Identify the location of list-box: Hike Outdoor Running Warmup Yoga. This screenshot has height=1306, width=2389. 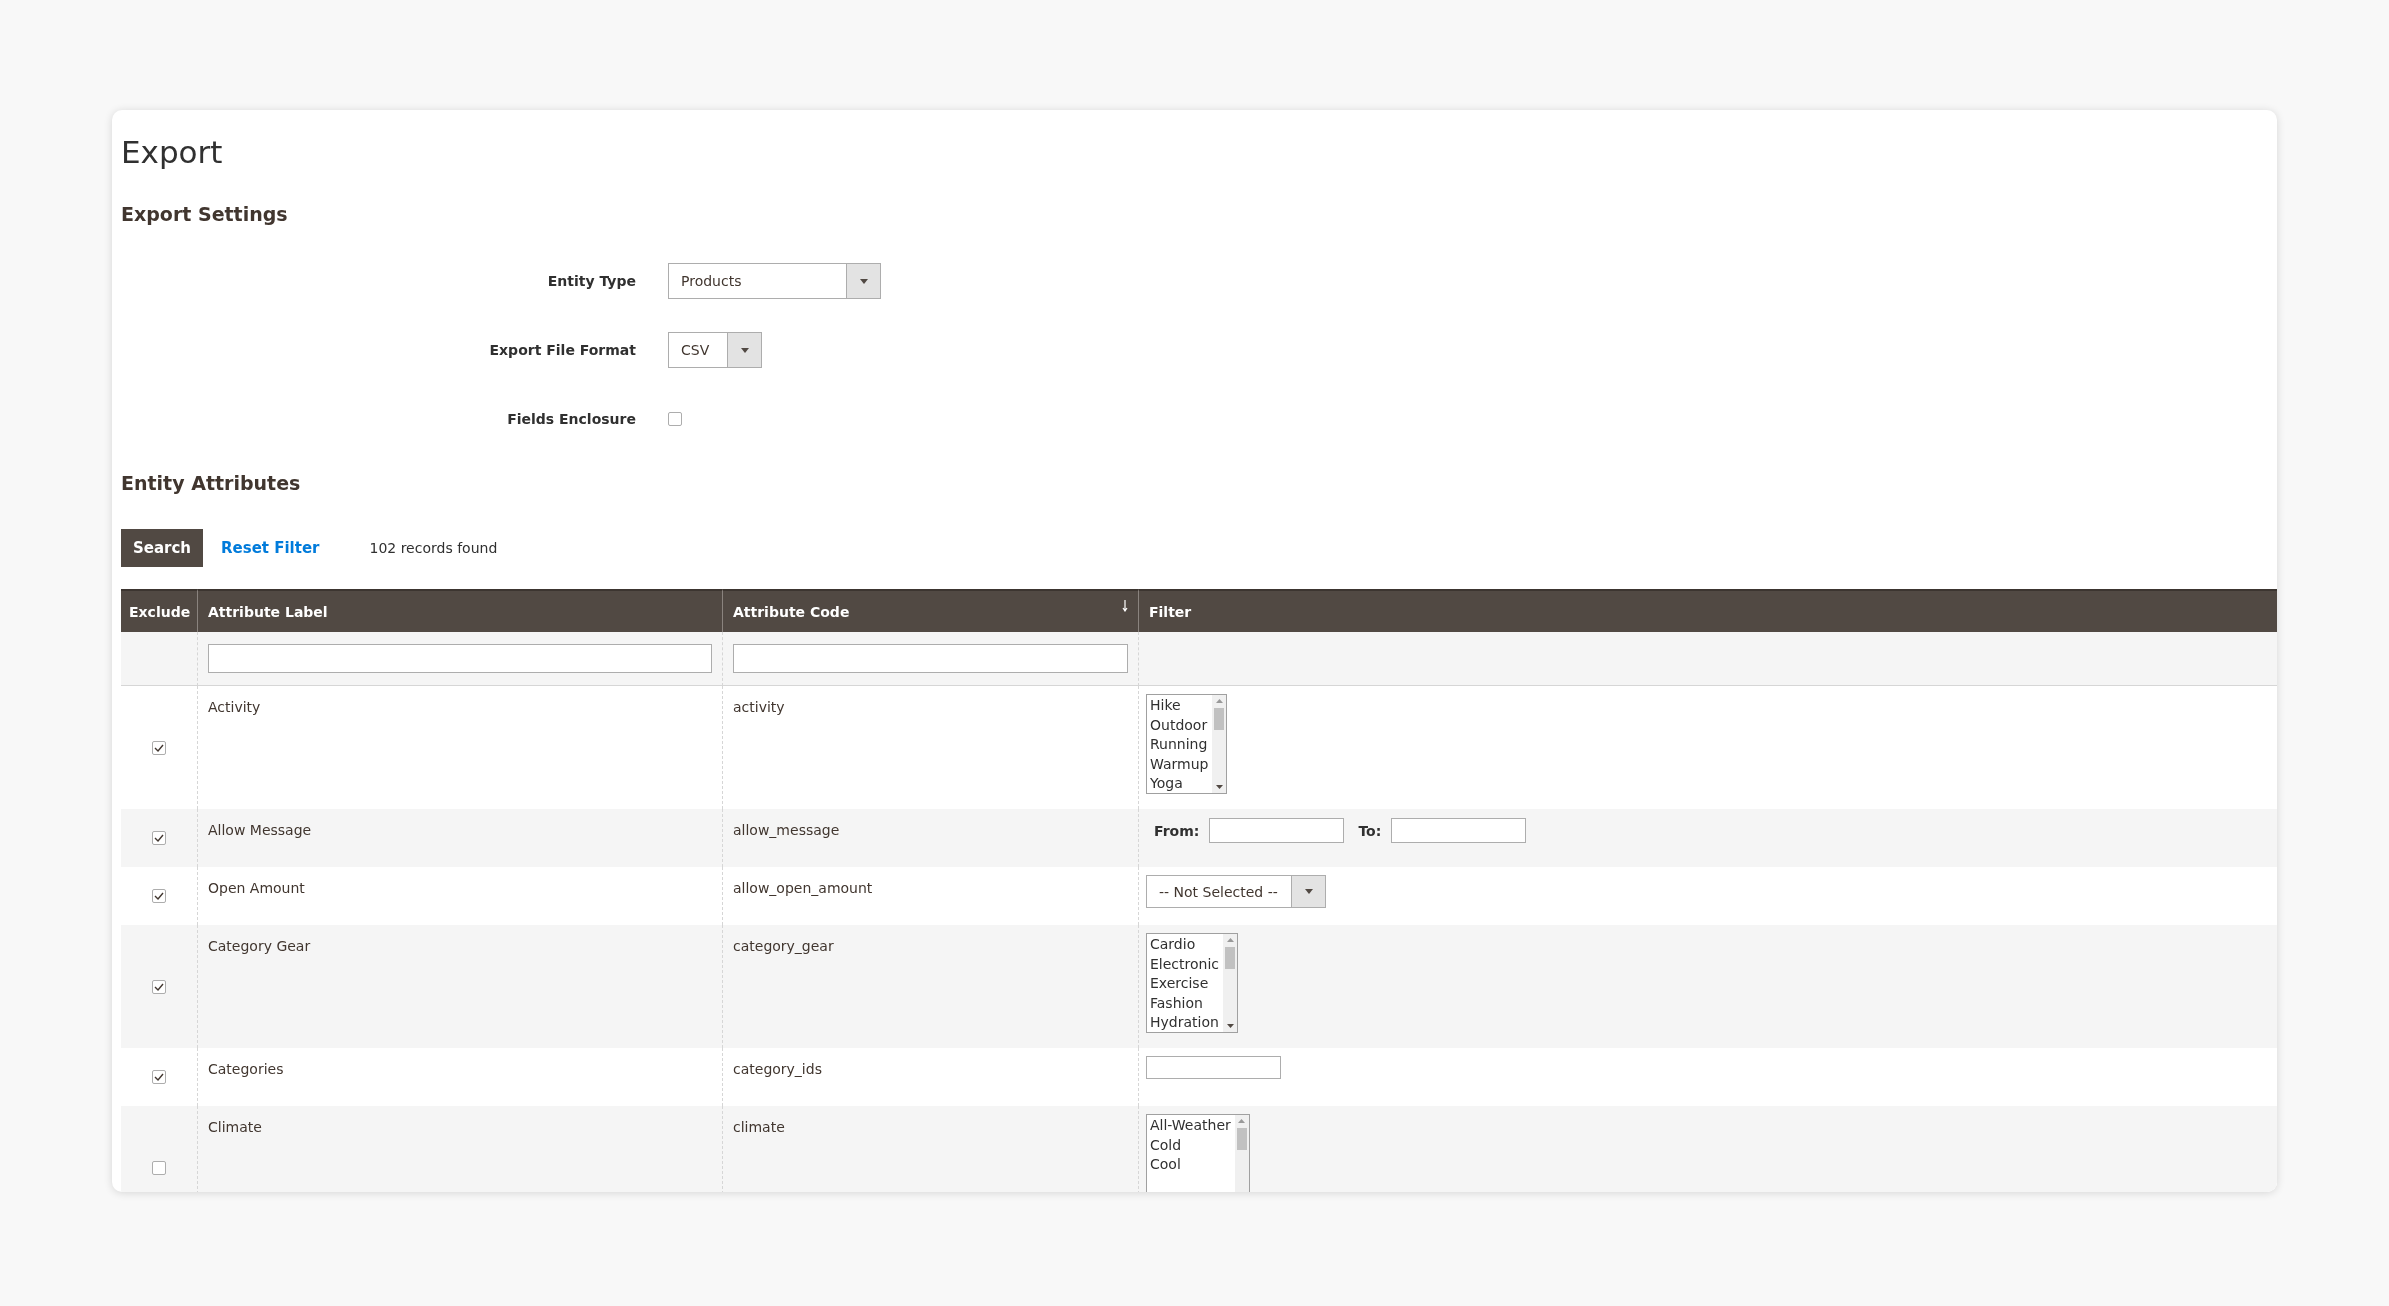
(1187, 744).